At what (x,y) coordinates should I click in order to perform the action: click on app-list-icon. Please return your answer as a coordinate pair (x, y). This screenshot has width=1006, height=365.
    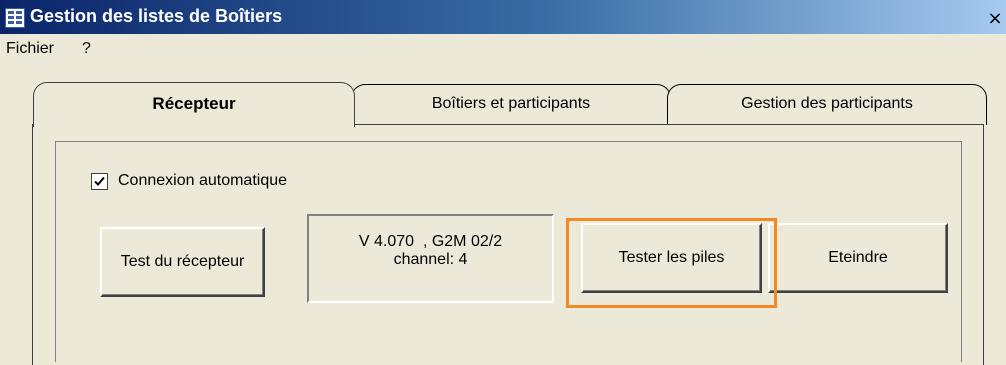
    Looking at the image, I should click on (15, 18).